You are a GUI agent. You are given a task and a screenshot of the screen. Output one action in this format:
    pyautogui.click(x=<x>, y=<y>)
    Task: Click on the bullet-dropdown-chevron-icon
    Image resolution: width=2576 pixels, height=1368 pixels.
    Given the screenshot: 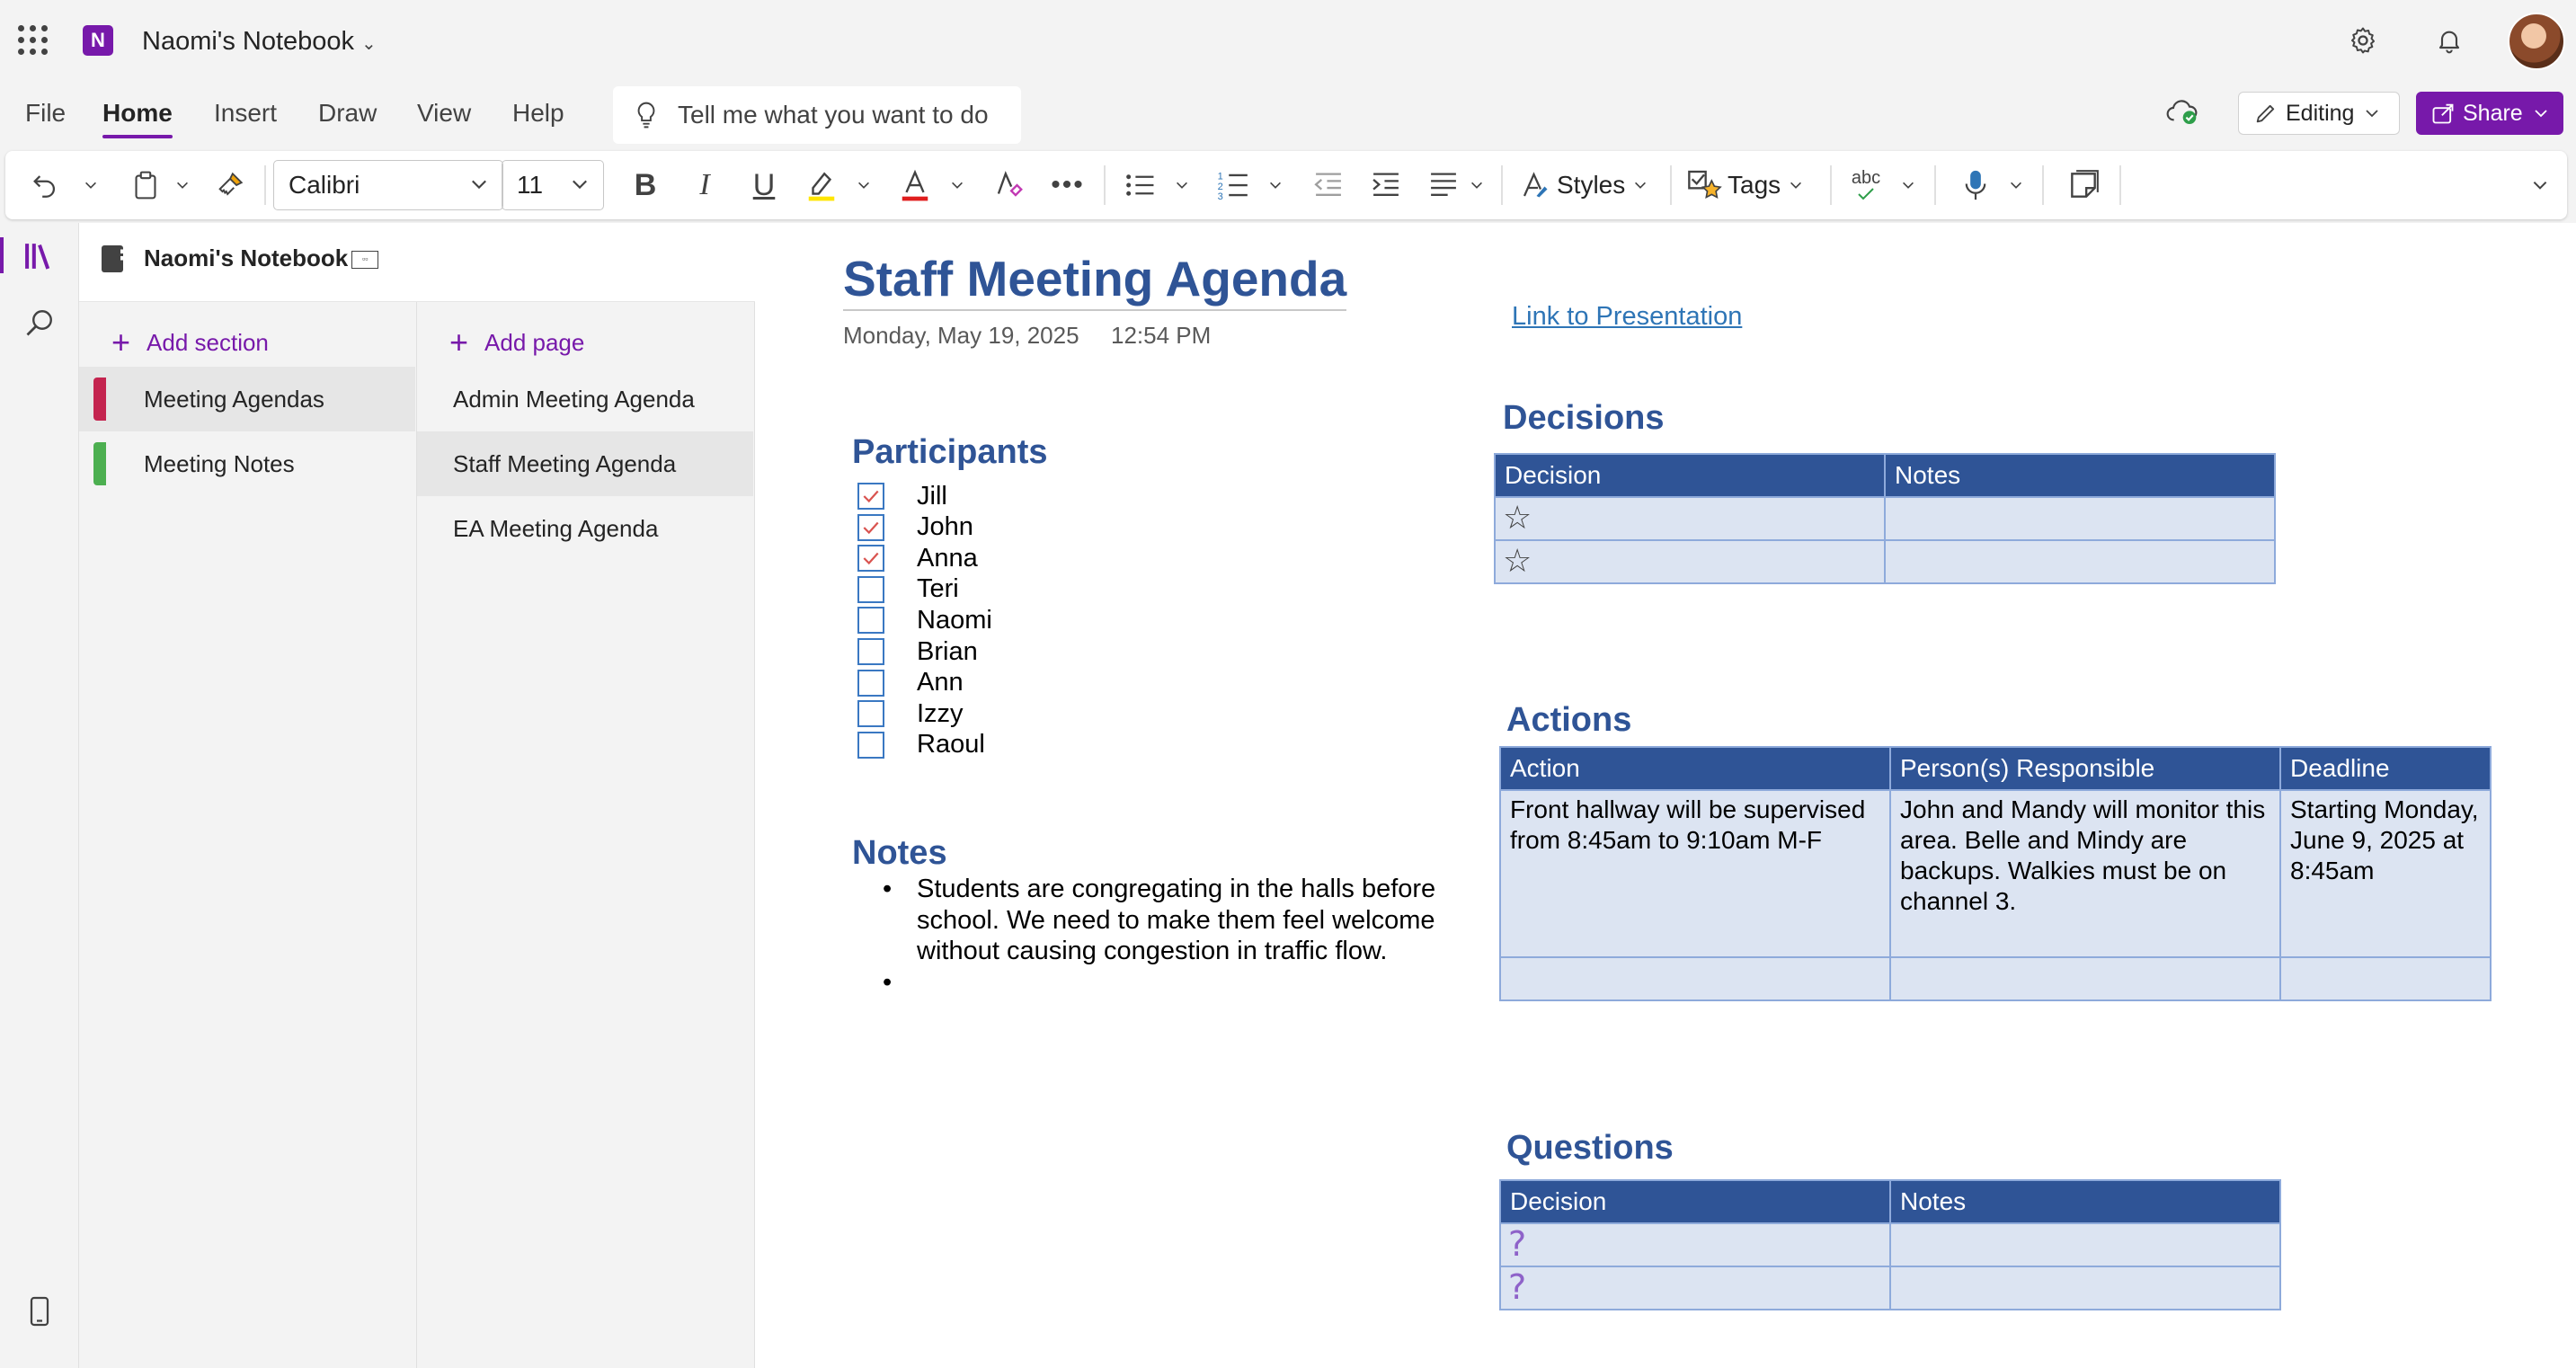 What is the action you would take?
    pyautogui.click(x=1182, y=185)
    